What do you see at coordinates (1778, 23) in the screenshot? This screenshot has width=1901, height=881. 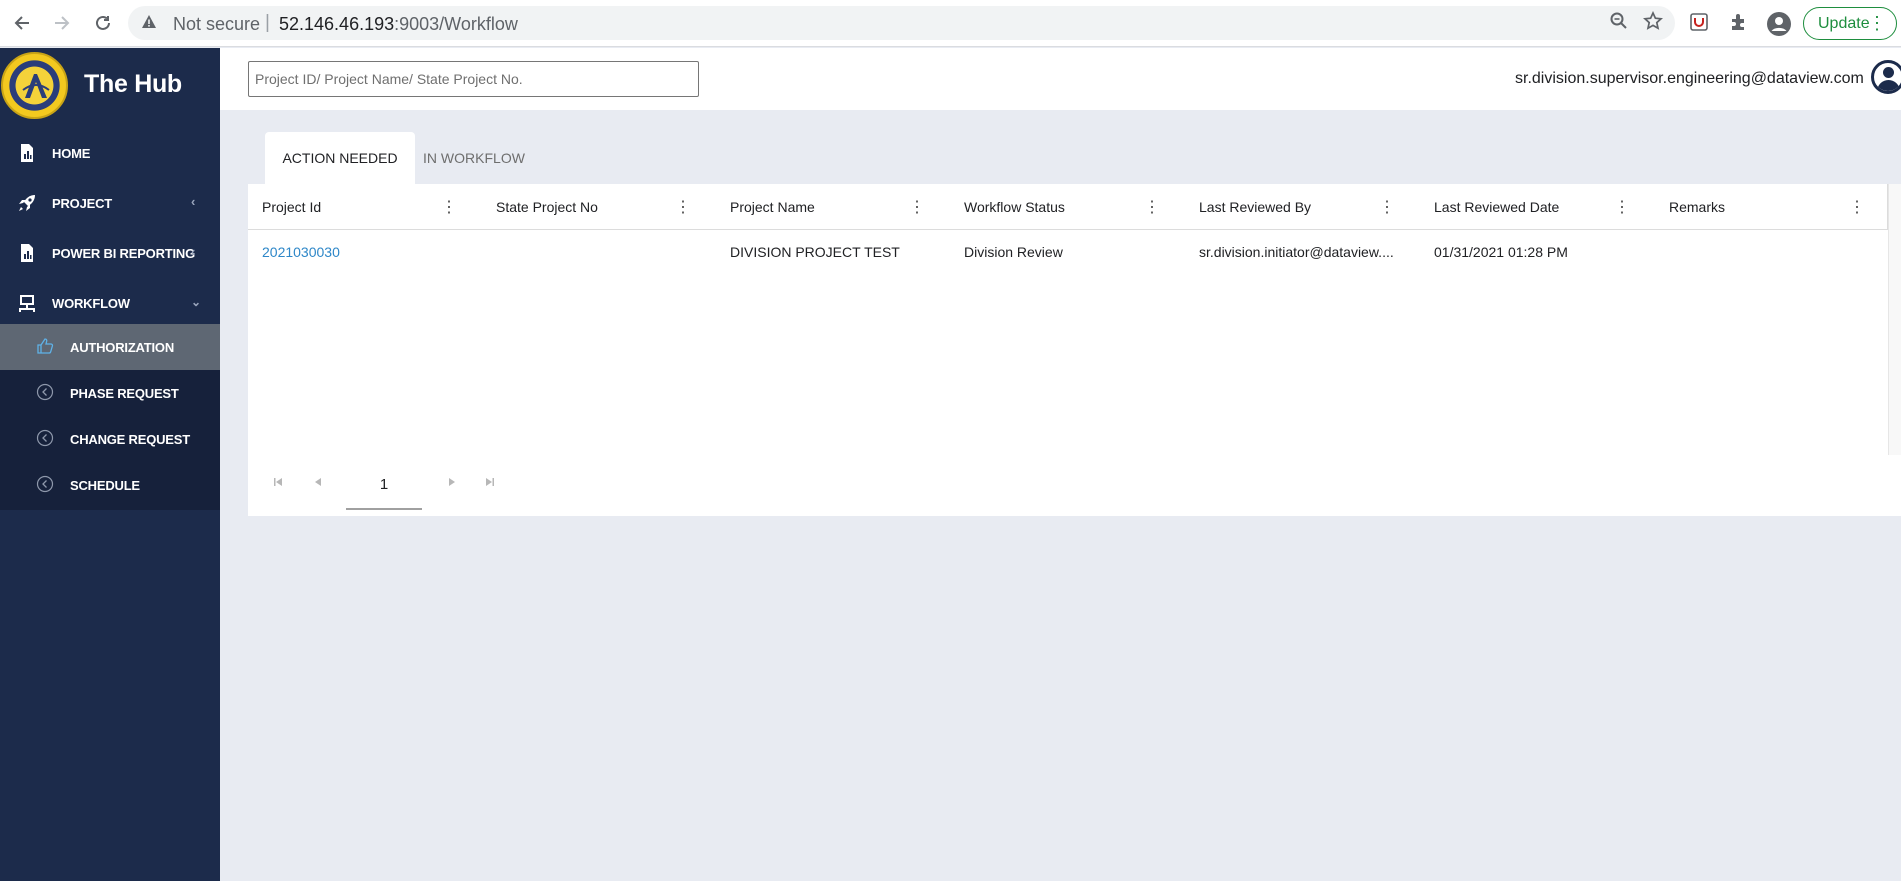 I see `profile-icon` at bounding box center [1778, 23].